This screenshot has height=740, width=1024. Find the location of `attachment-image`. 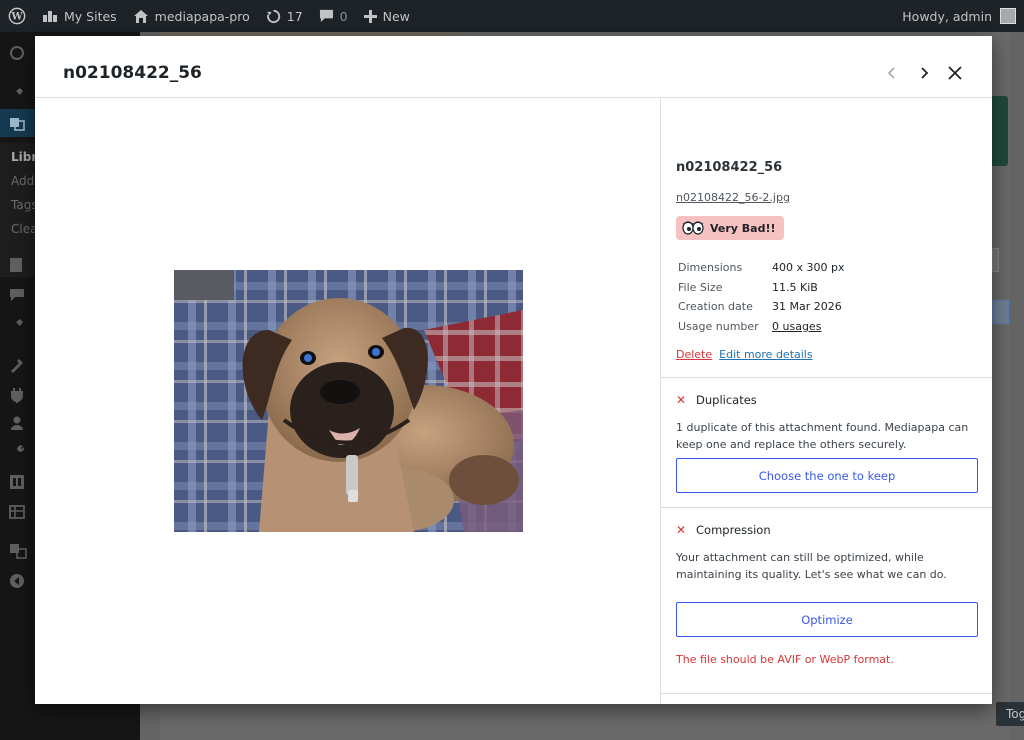

attachment-image is located at coordinates (348, 401).